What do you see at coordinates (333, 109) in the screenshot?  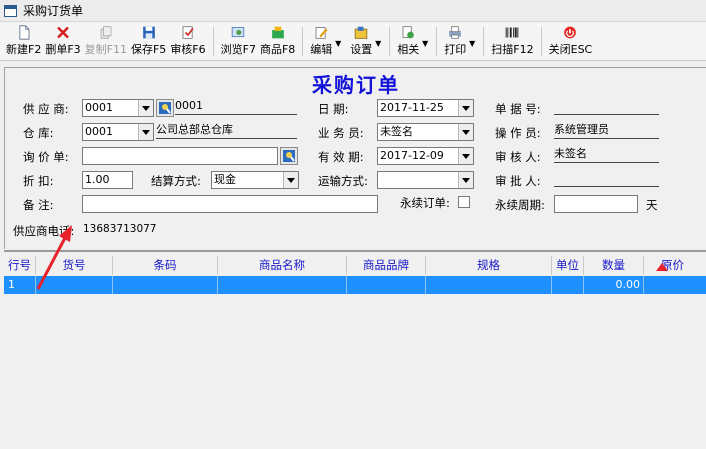 I see `date-label: 日 期:` at bounding box center [333, 109].